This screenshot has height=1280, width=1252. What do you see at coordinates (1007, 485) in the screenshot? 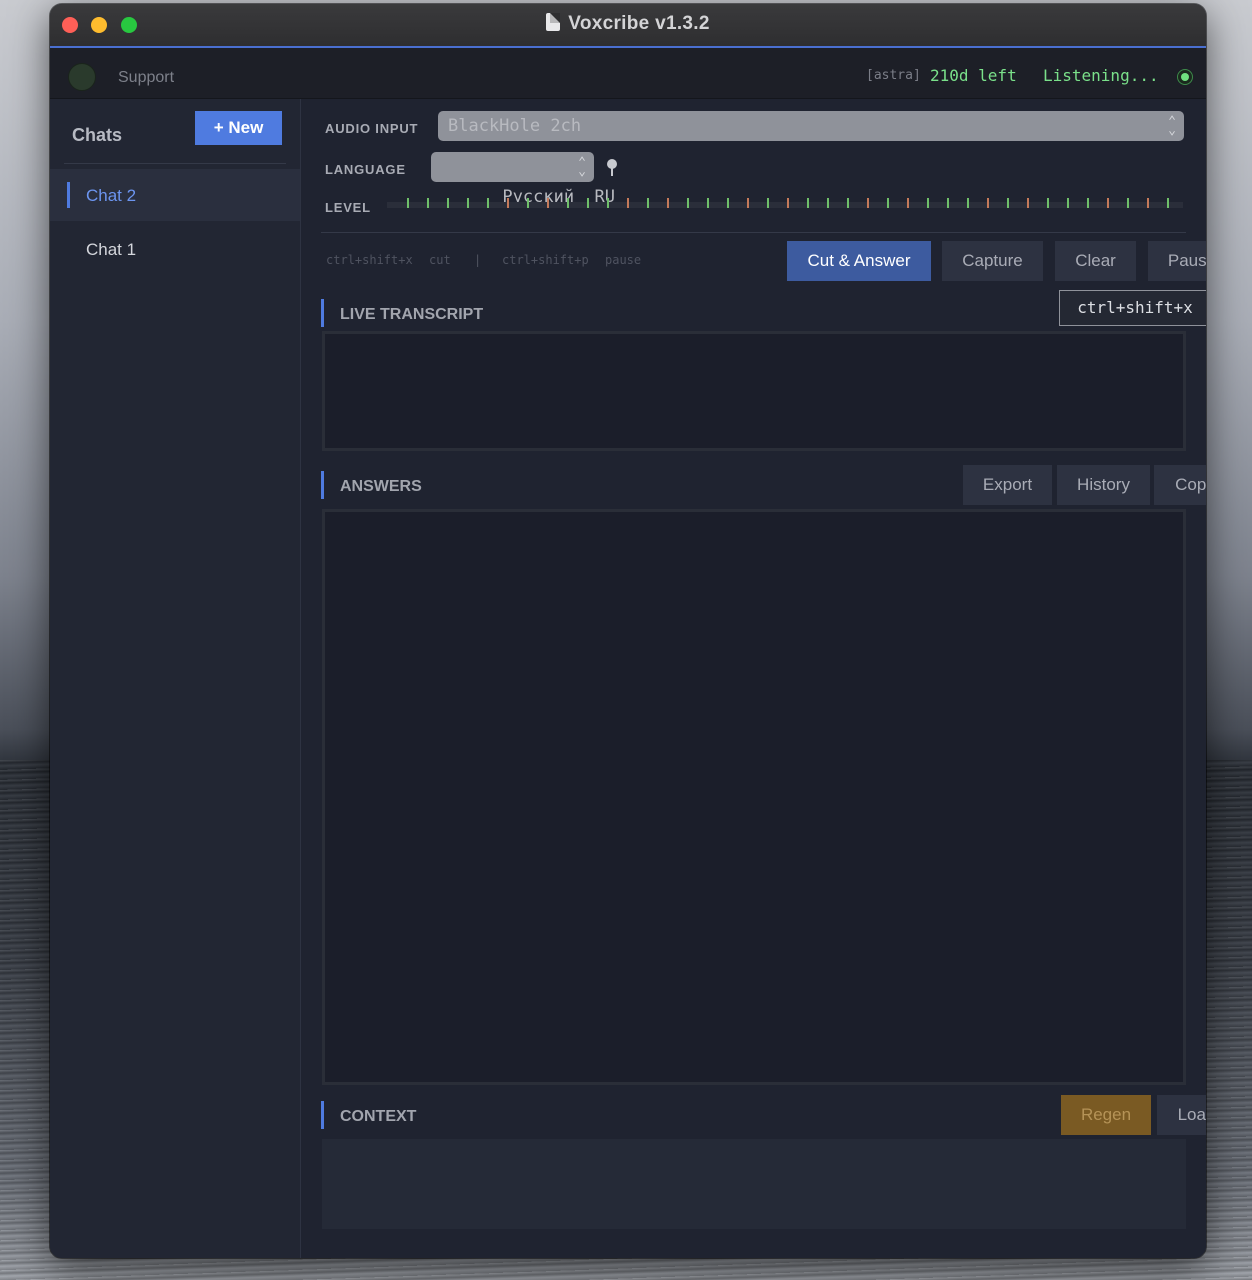
I see `export-button: Export` at bounding box center [1007, 485].